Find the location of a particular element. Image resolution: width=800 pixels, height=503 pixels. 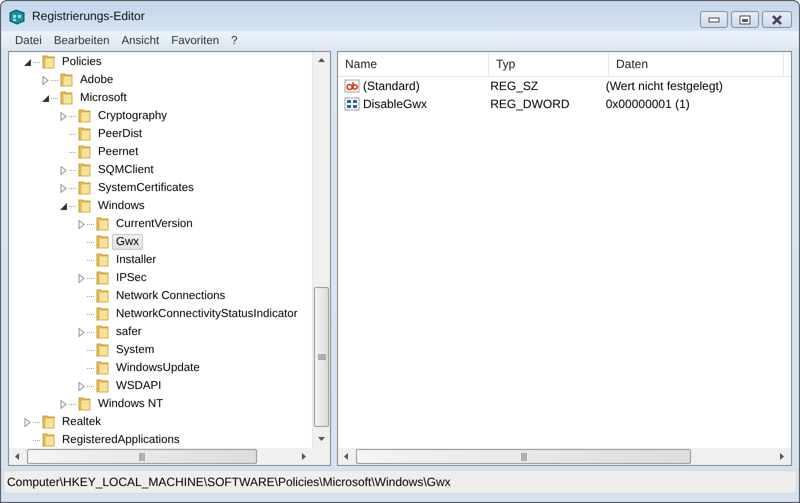

maximize-button is located at coordinates (745, 19).